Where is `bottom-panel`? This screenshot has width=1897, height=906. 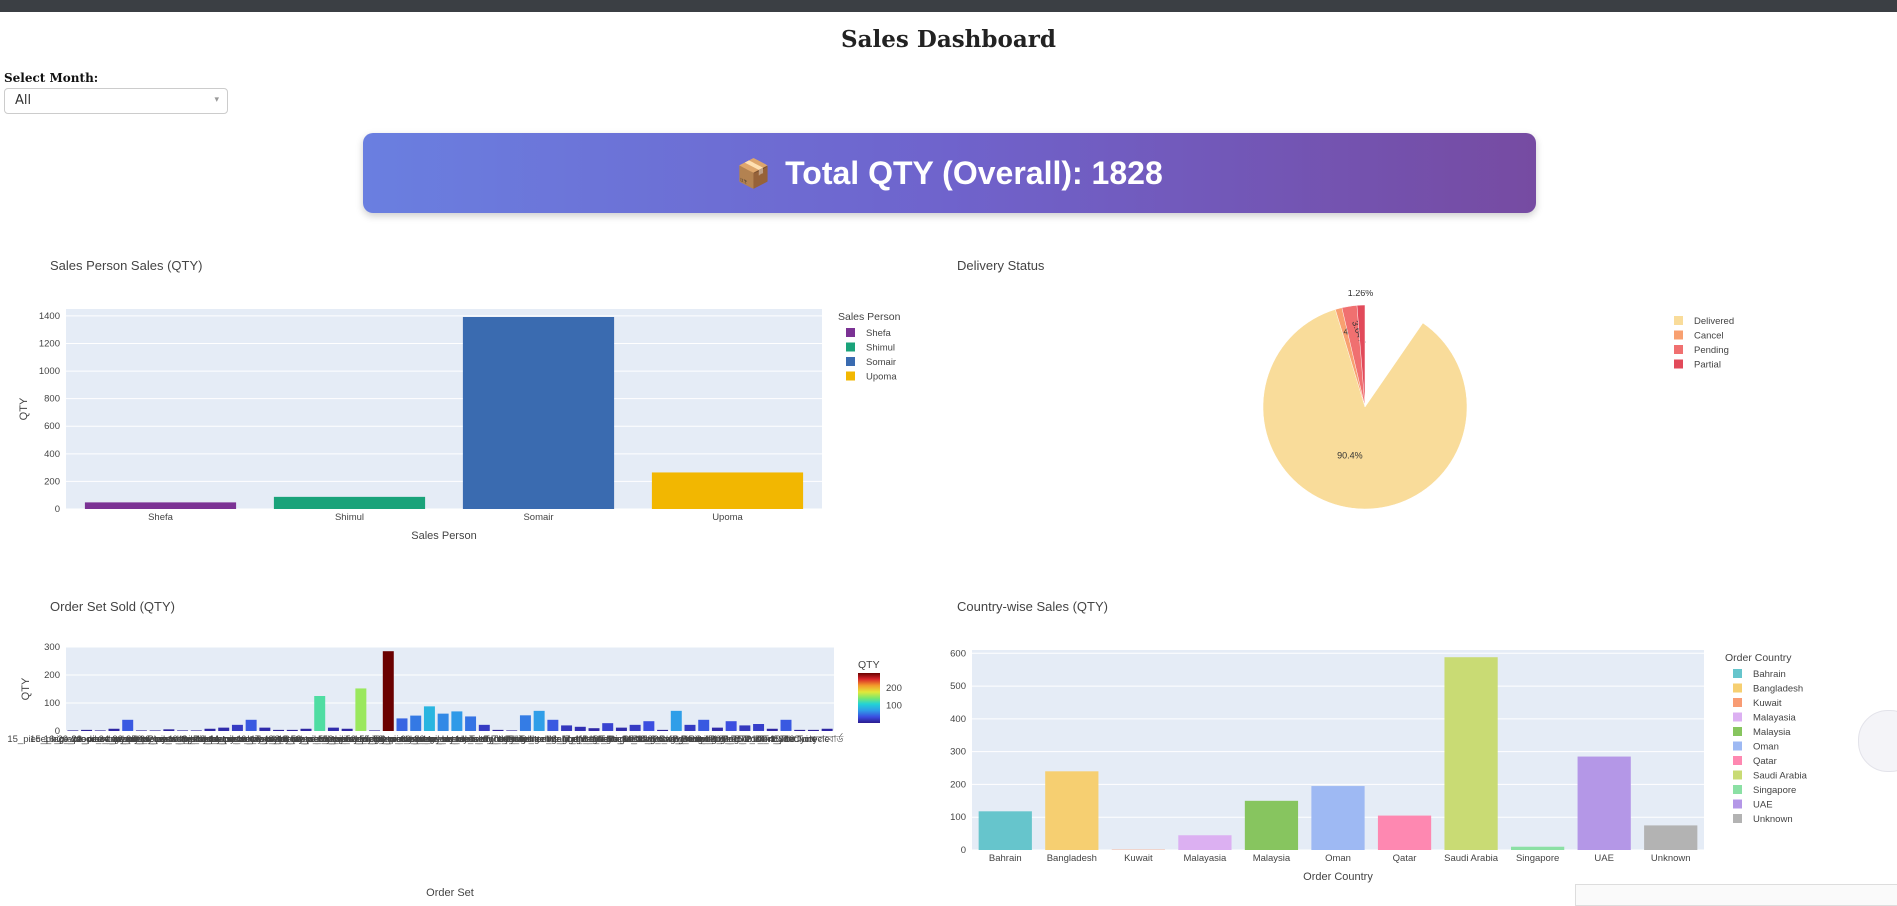 bottom-panel is located at coordinates (1736, 895).